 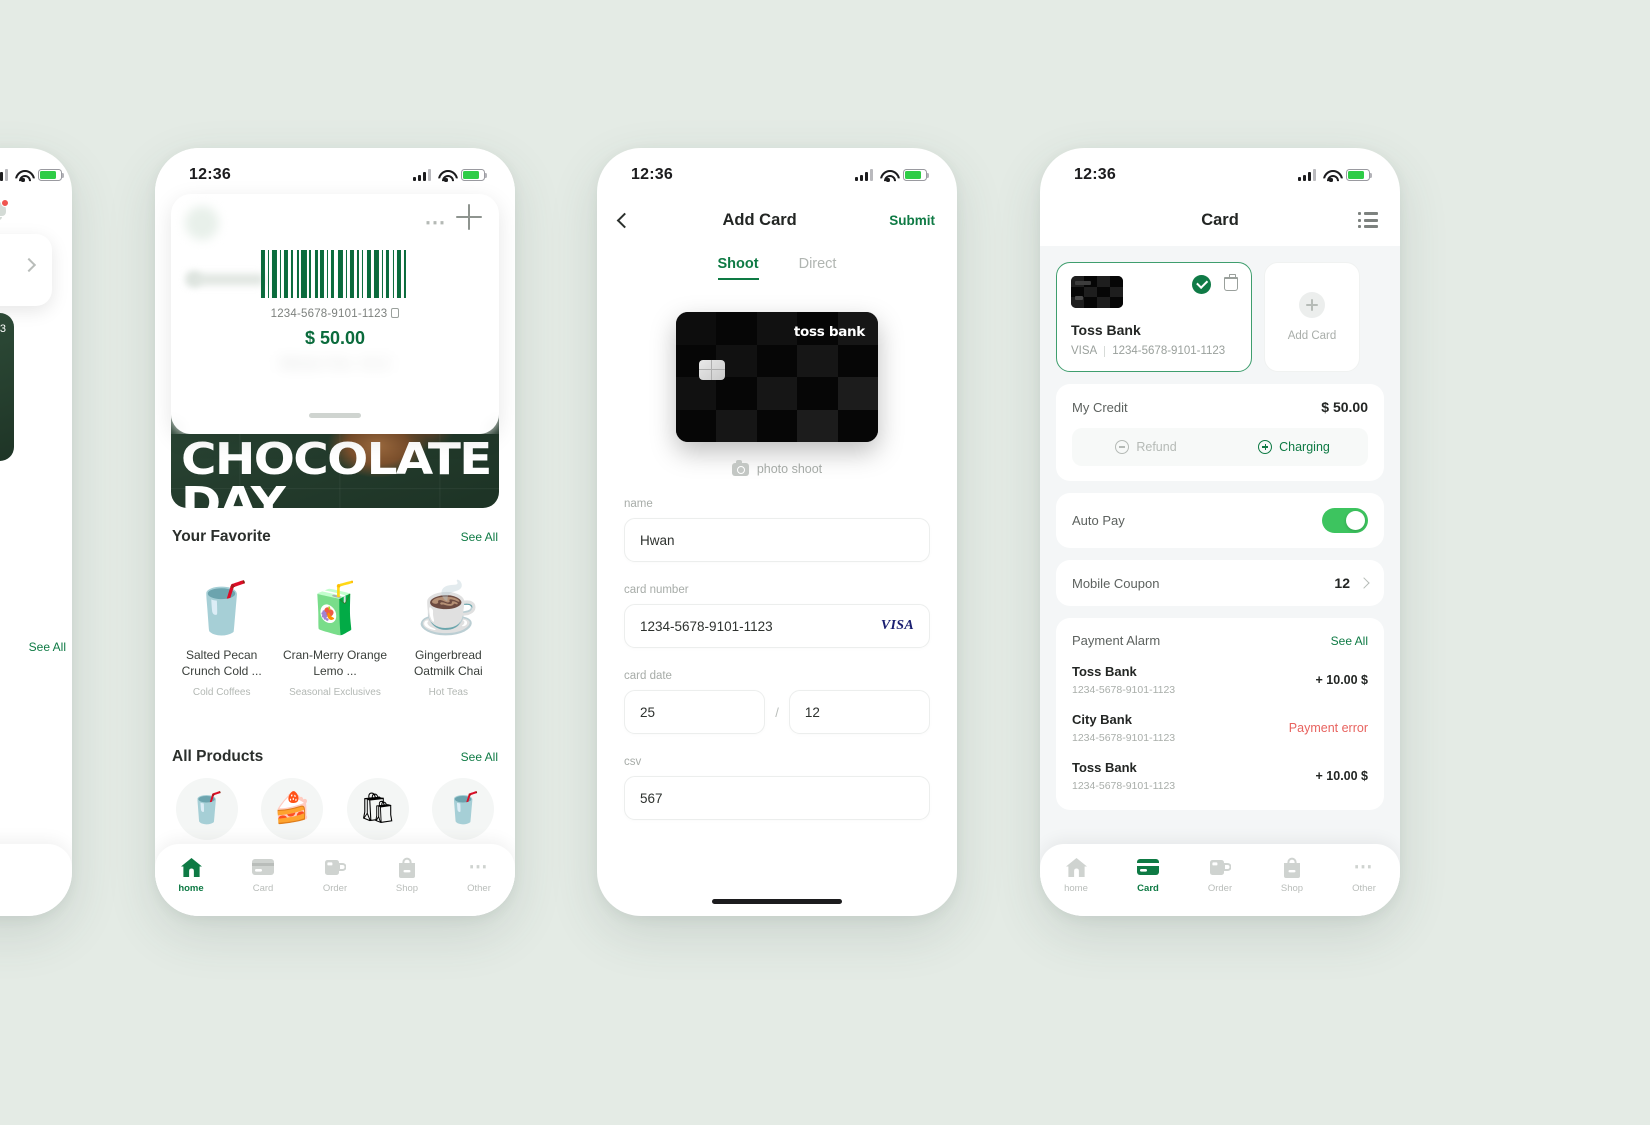 What do you see at coordinates (1265, 447) in the screenshot?
I see `plus-circle-icon` at bounding box center [1265, 447].